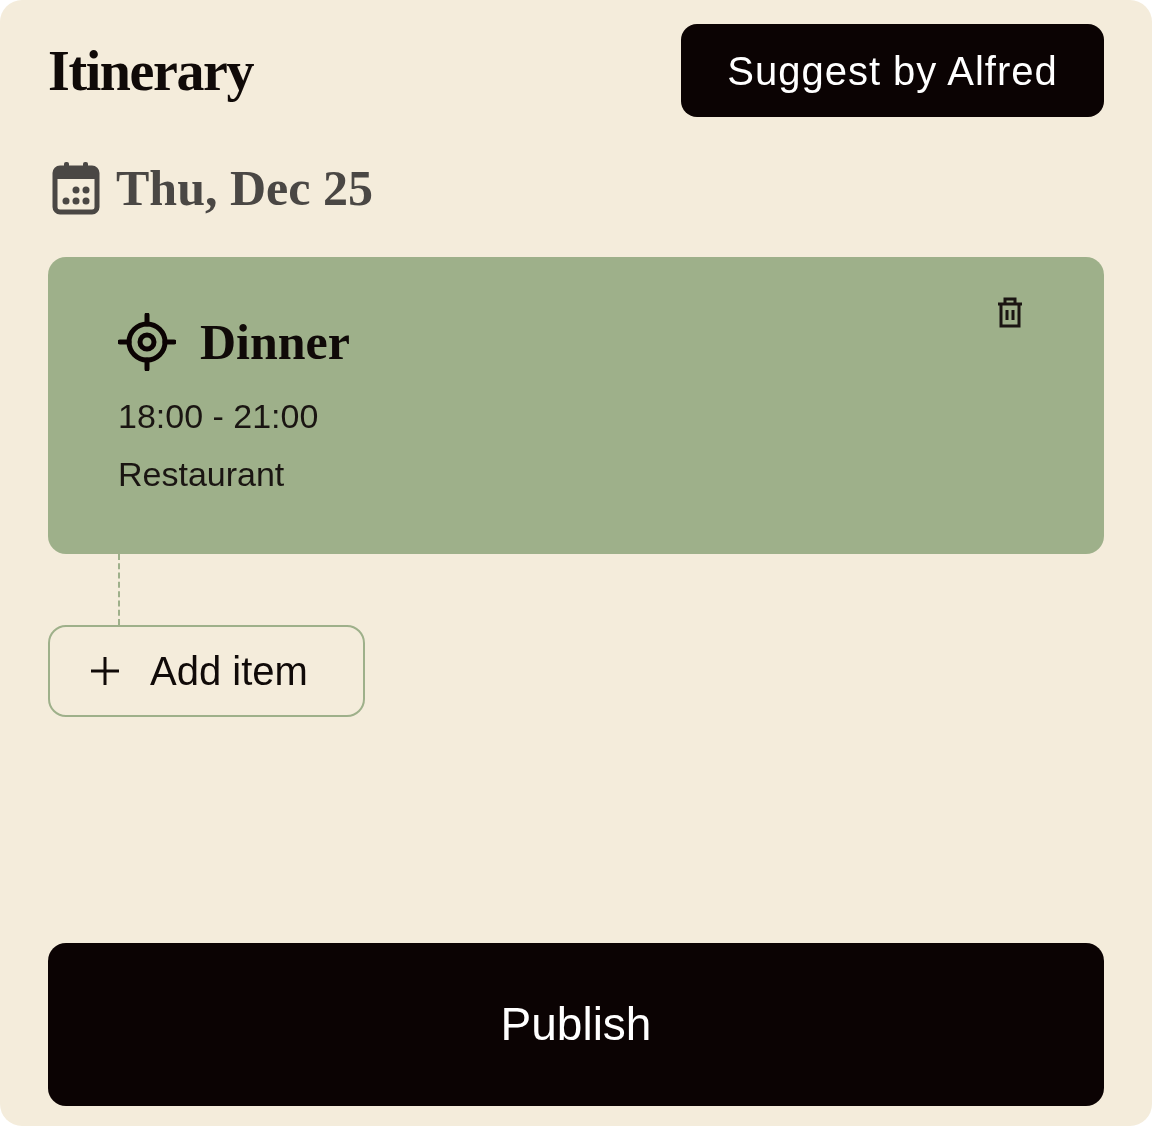 The width and height of the screenshot is (1152, 1126). I want to click on add-item-button: Add item, so click(206, 671).